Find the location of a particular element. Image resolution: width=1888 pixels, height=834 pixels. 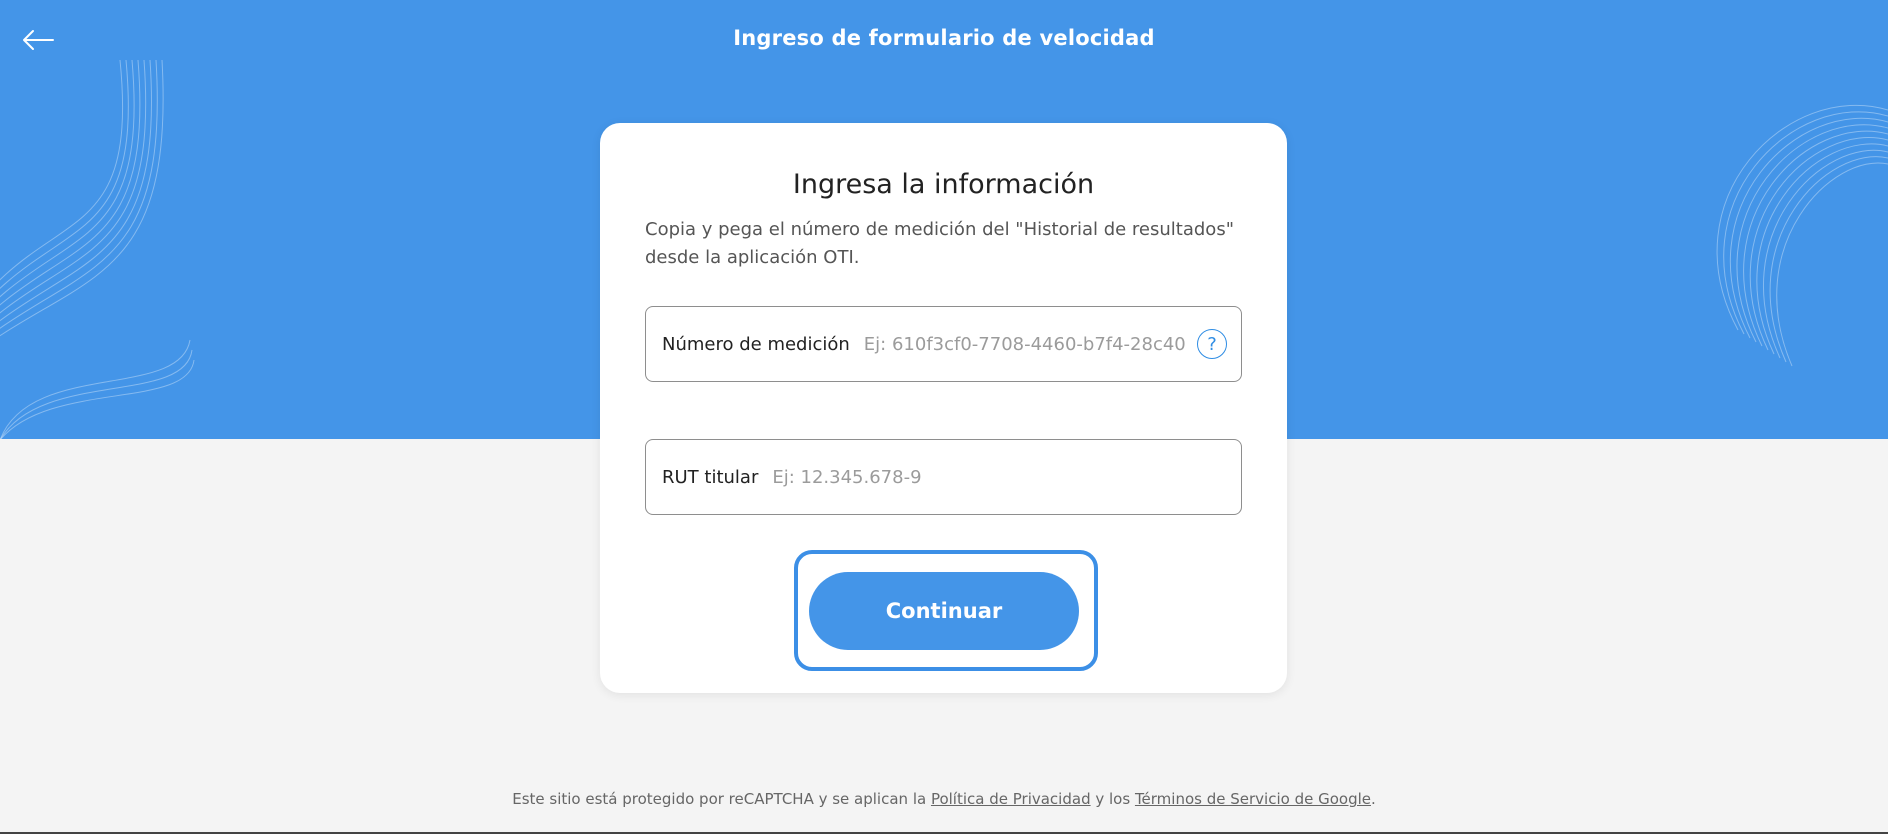

wave-decoration-right is located at coordinates (1802, 235).